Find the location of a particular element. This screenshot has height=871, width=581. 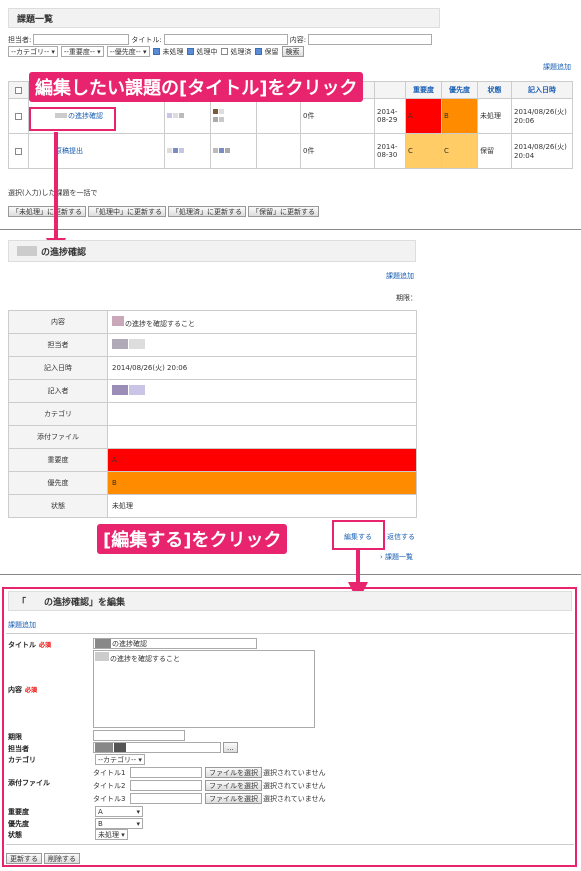

required-mark: 必須 is located at coordinates (31, 690).